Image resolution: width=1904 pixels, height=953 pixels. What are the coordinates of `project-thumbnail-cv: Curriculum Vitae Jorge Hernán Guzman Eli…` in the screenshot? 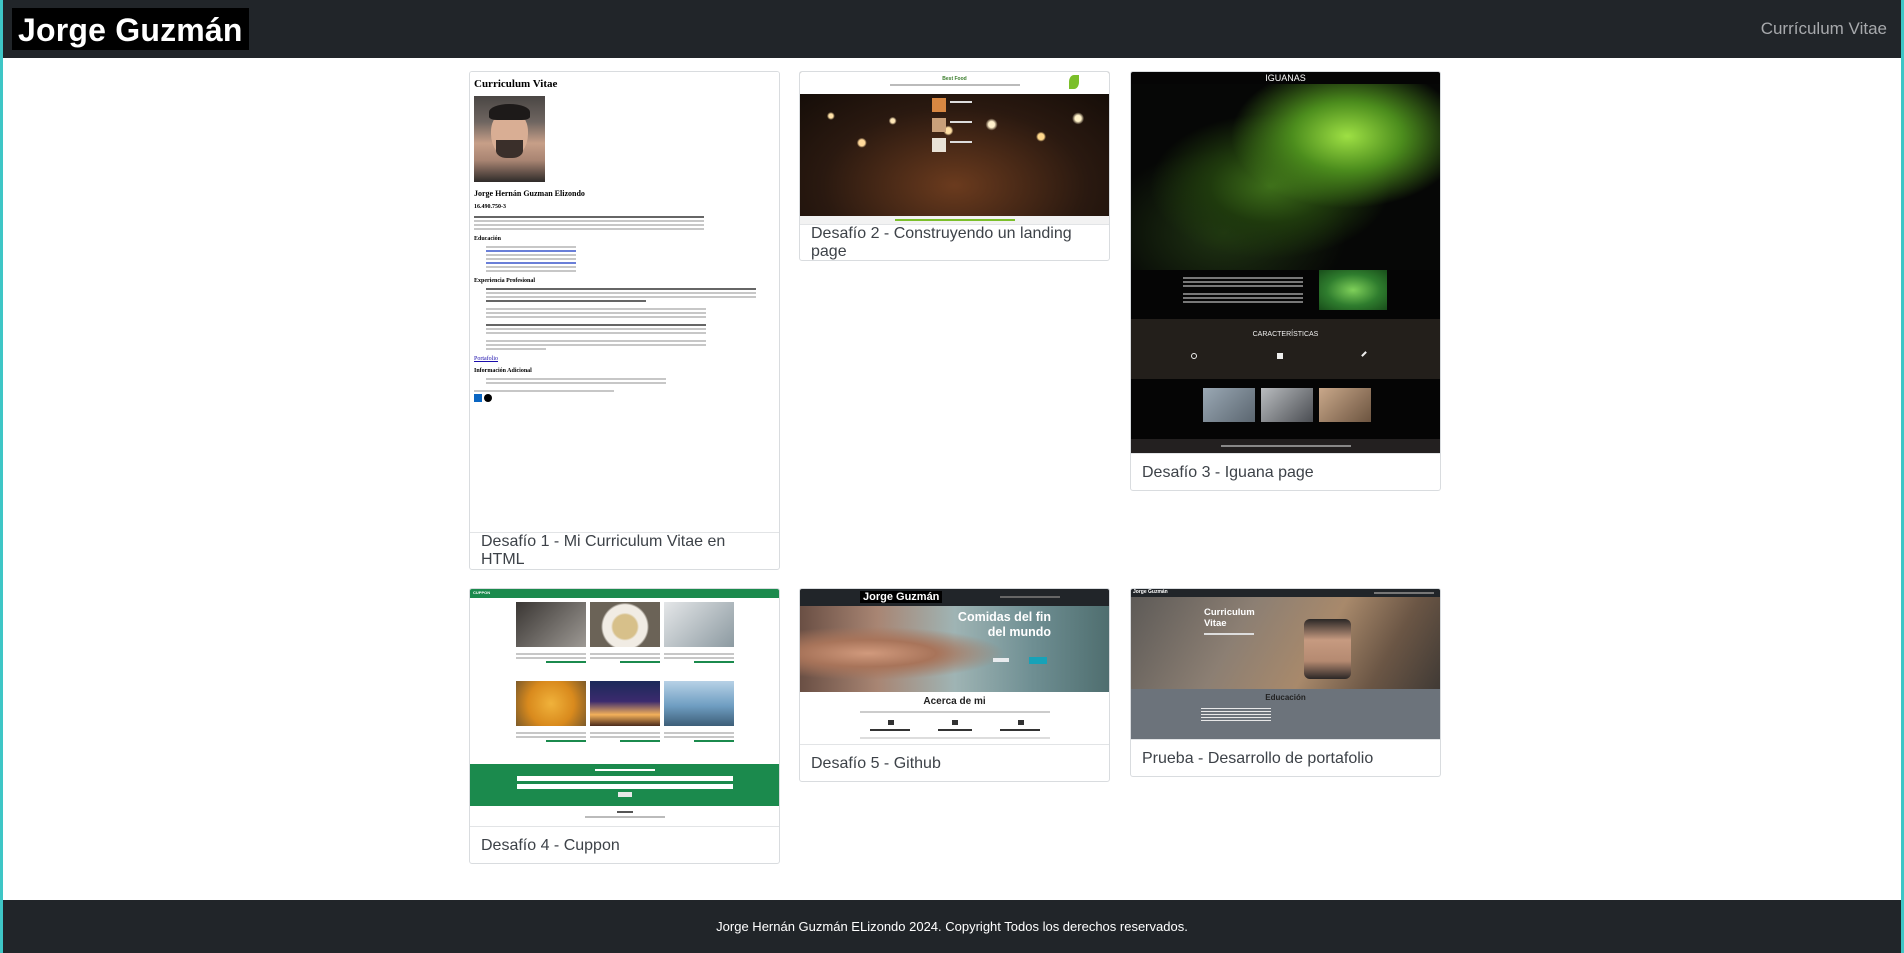 It's located at (624, 302).